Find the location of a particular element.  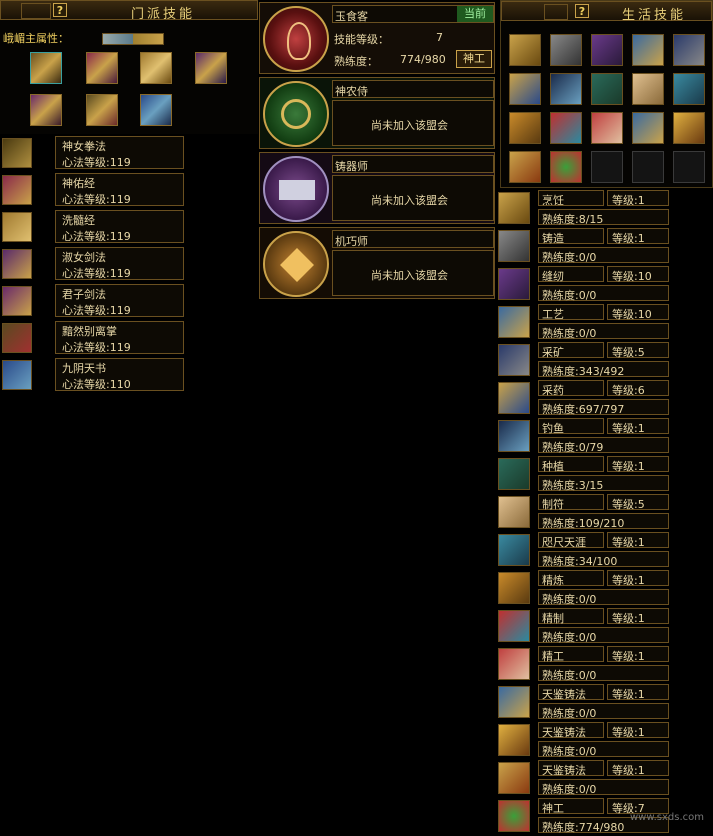

skill-level-value: 7 is located at coordinates (439, 37).